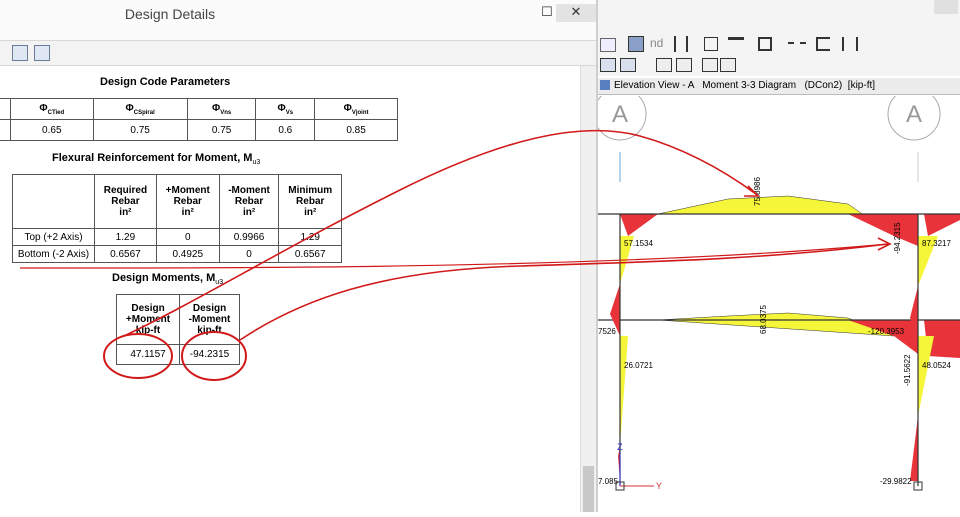 This screenshot has width=960, height=517. Describe the element at coordinates (628, 65) in the screenshot. I see `select-icon` at that location.